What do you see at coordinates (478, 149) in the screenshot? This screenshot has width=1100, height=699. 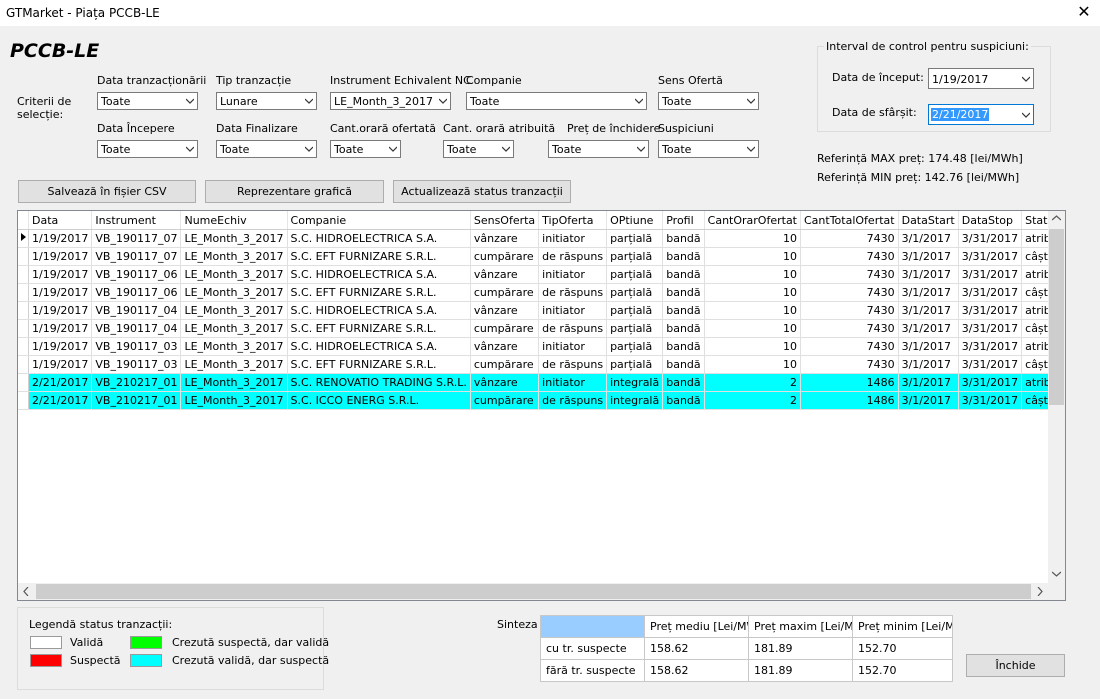 I see `cant-orara-atribuita-dropdown: Toate` at bounding box center [478, 149].